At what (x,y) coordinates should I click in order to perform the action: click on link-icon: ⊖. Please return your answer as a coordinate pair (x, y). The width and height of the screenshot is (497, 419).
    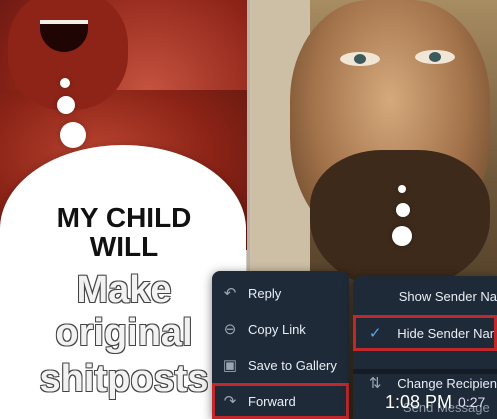
    Looking at the image, I should click on (230, 329).